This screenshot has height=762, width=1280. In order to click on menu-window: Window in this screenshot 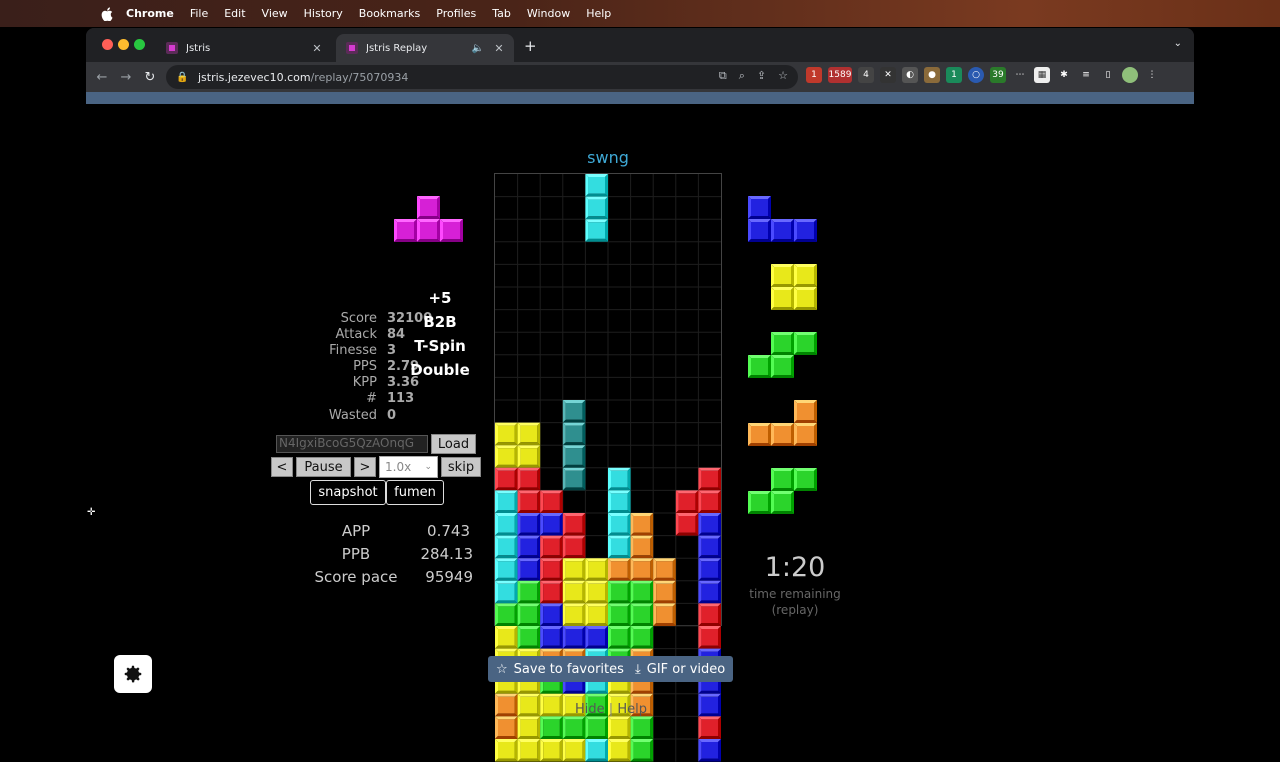, I will do `click(548, 13)`.